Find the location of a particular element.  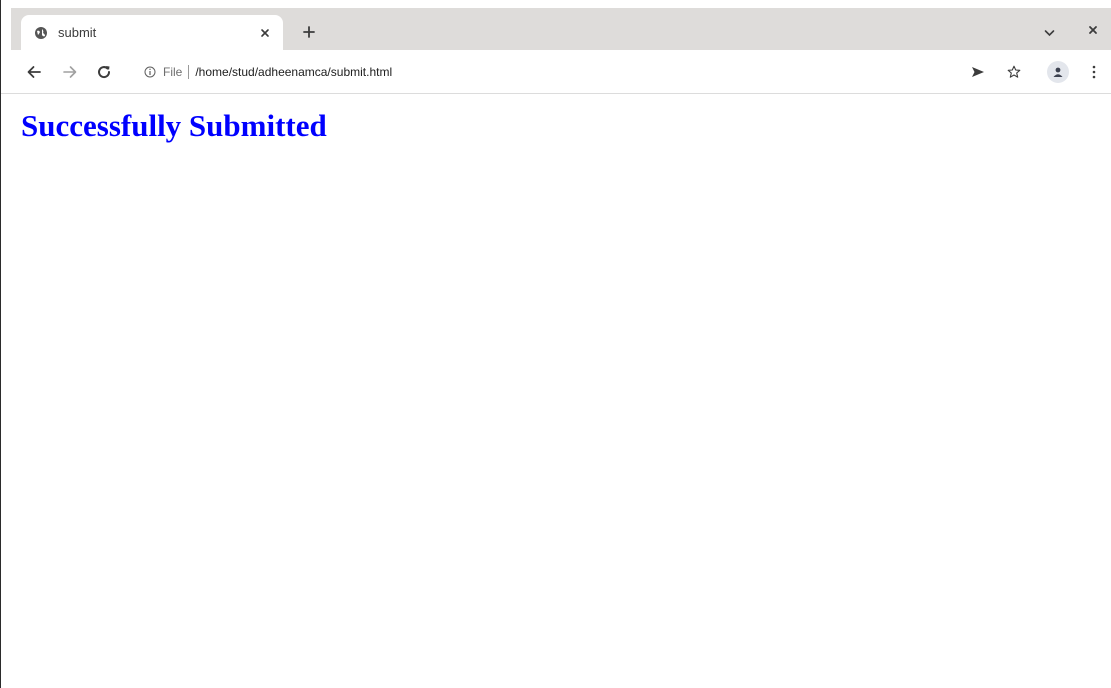

star-icon is located at coordinates (1014, 72).